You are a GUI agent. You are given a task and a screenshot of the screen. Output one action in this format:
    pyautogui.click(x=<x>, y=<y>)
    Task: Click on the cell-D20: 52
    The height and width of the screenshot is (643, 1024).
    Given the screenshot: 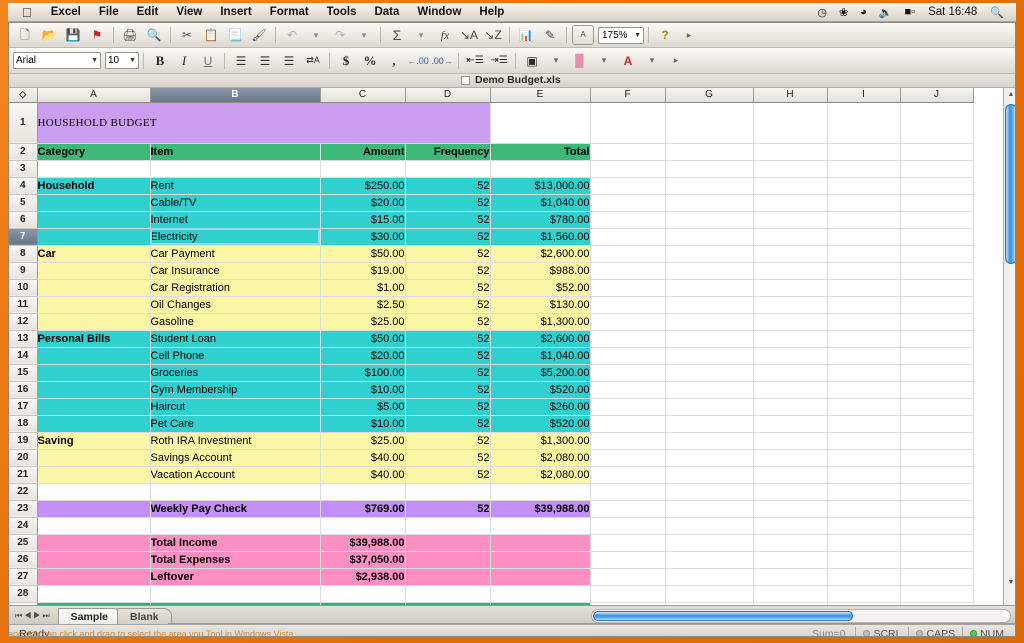 What is the action you would take?
    pyautogui.click(x=448, y=458)
    